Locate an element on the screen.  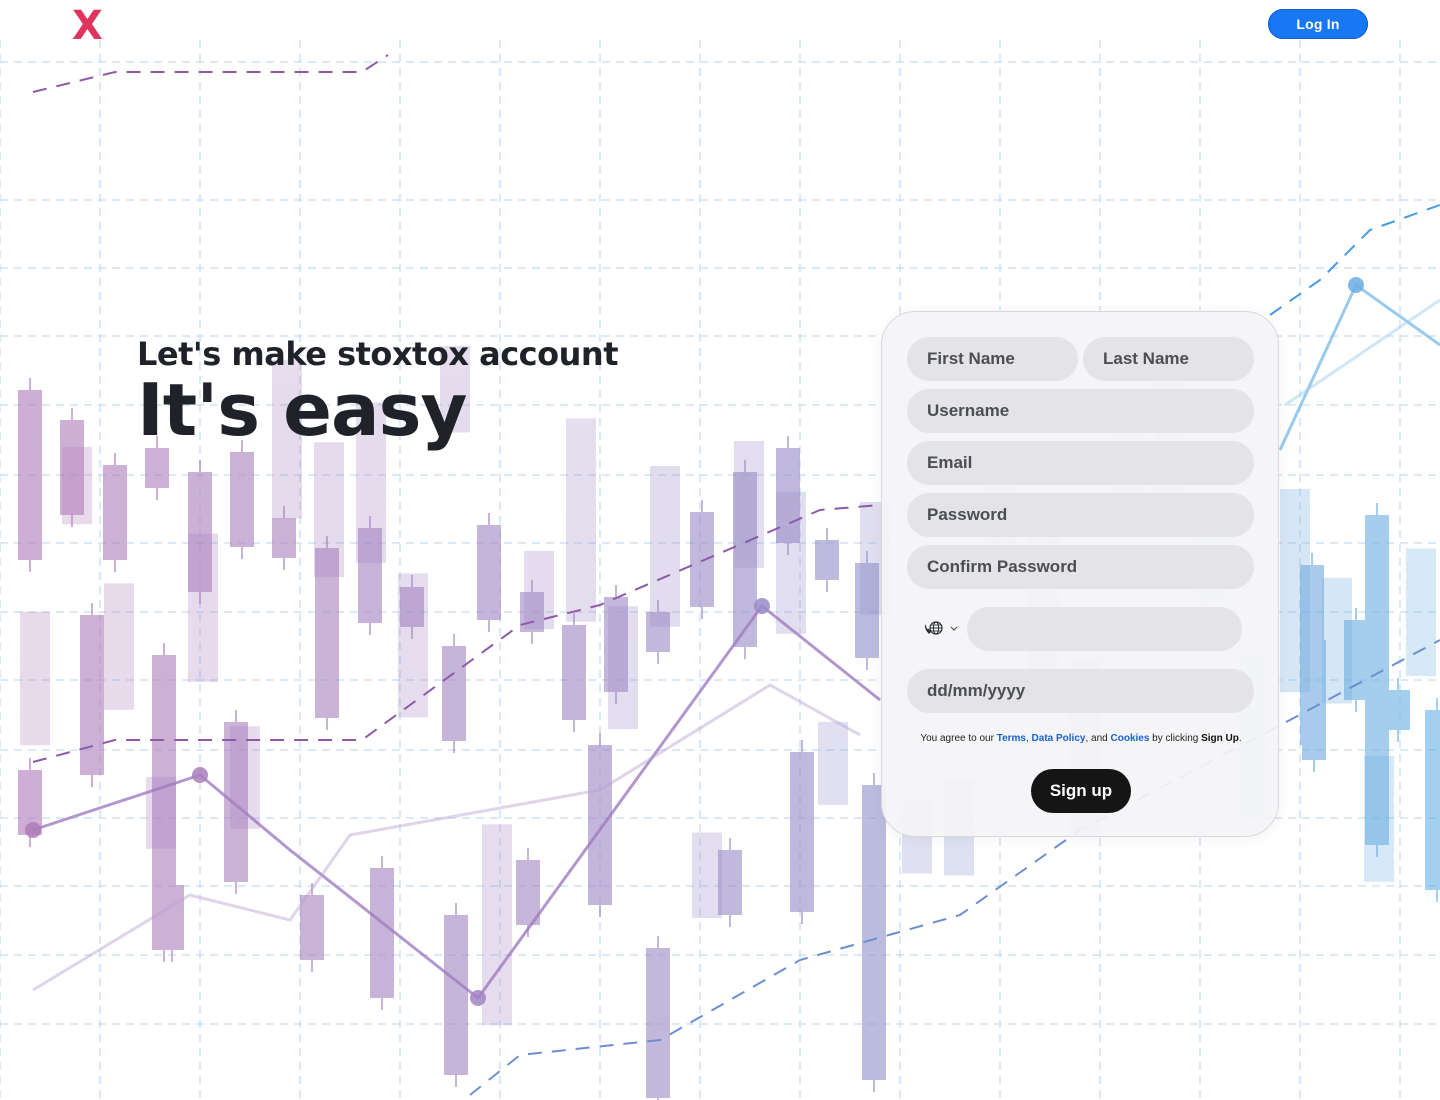
hero-section: Let's make stoxtox account It's easy is located at coordinates (377, 394).